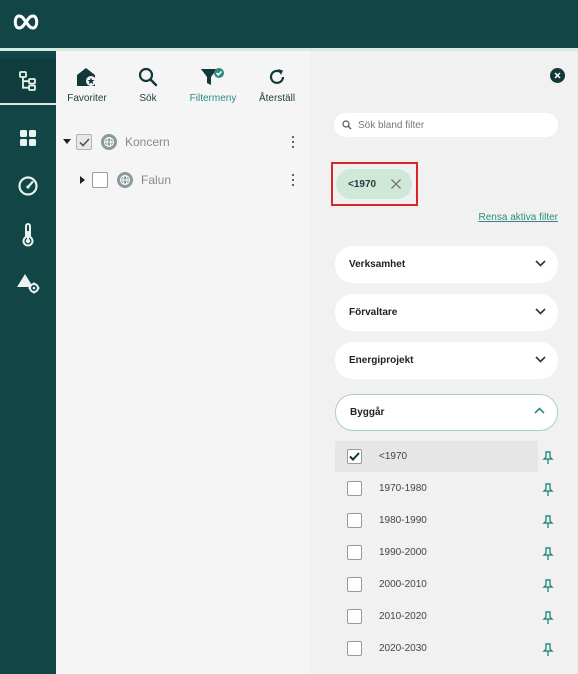 This screenshot has width=578, height=674. I want to click on gauge-icon, so click(28, 186).